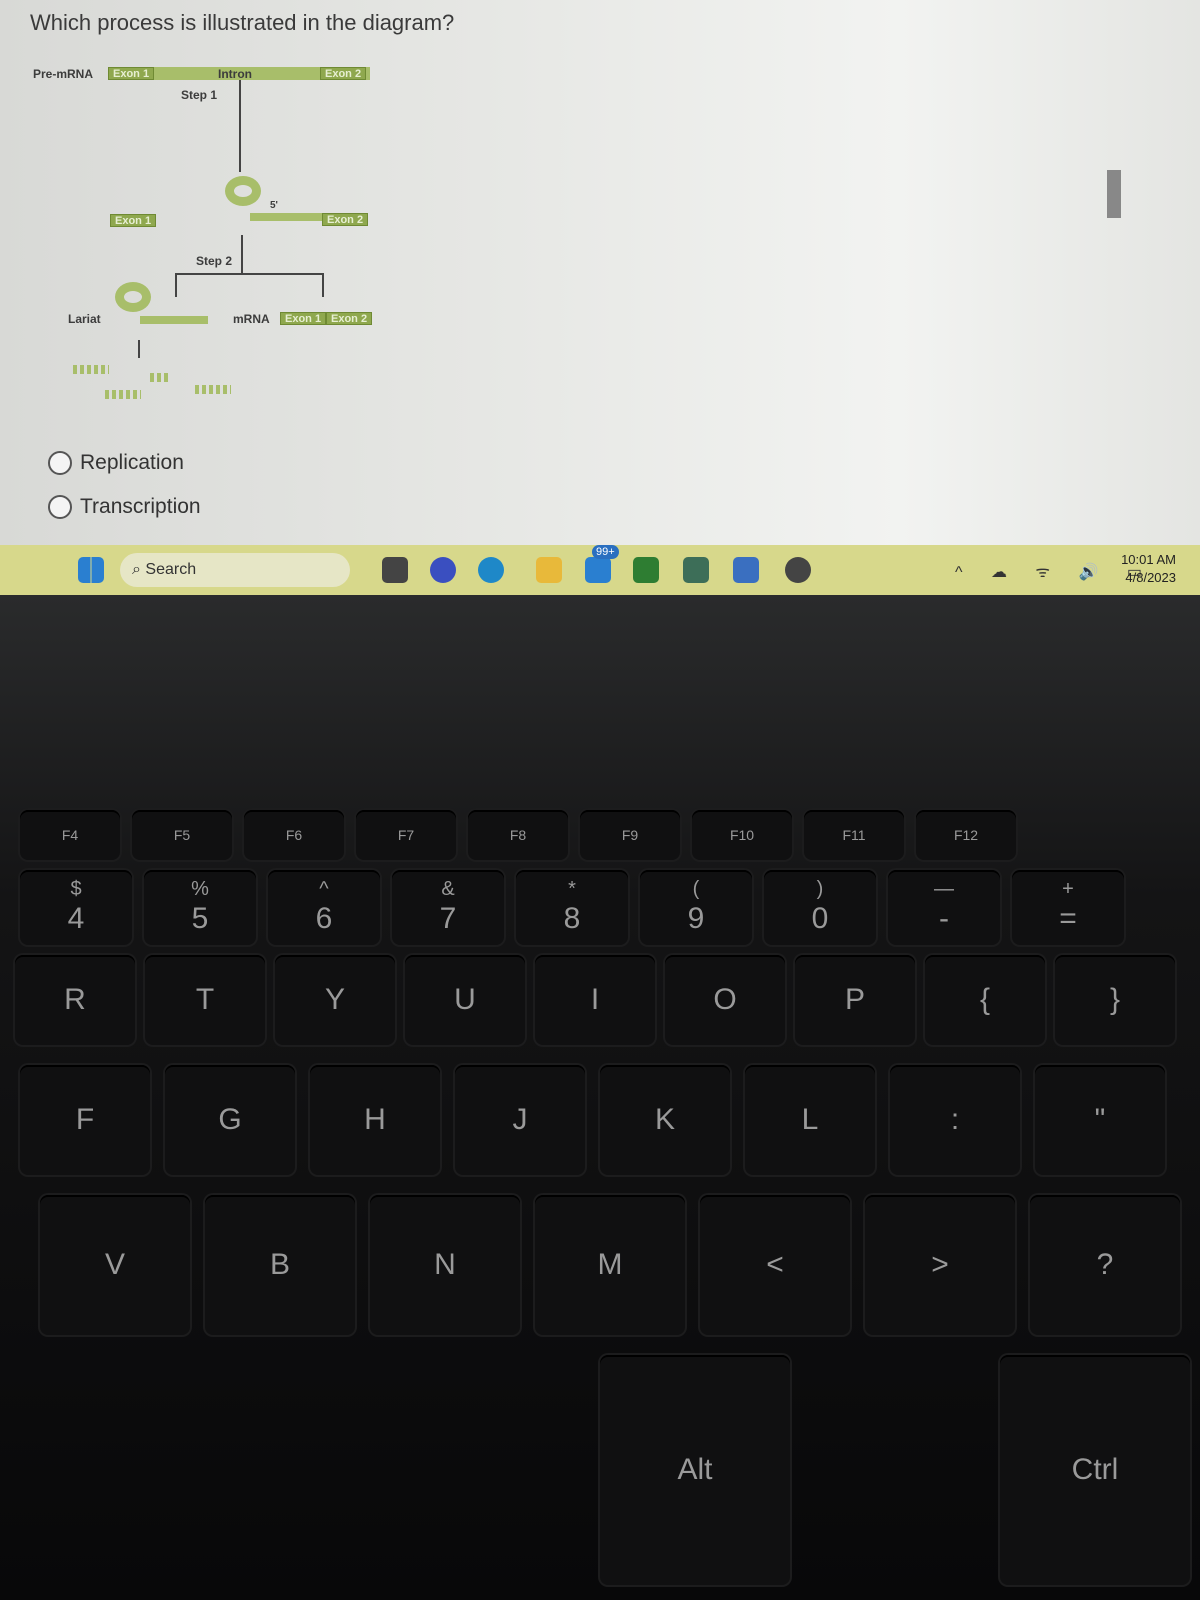  I want to click on edge-icon, so click(491, 570).